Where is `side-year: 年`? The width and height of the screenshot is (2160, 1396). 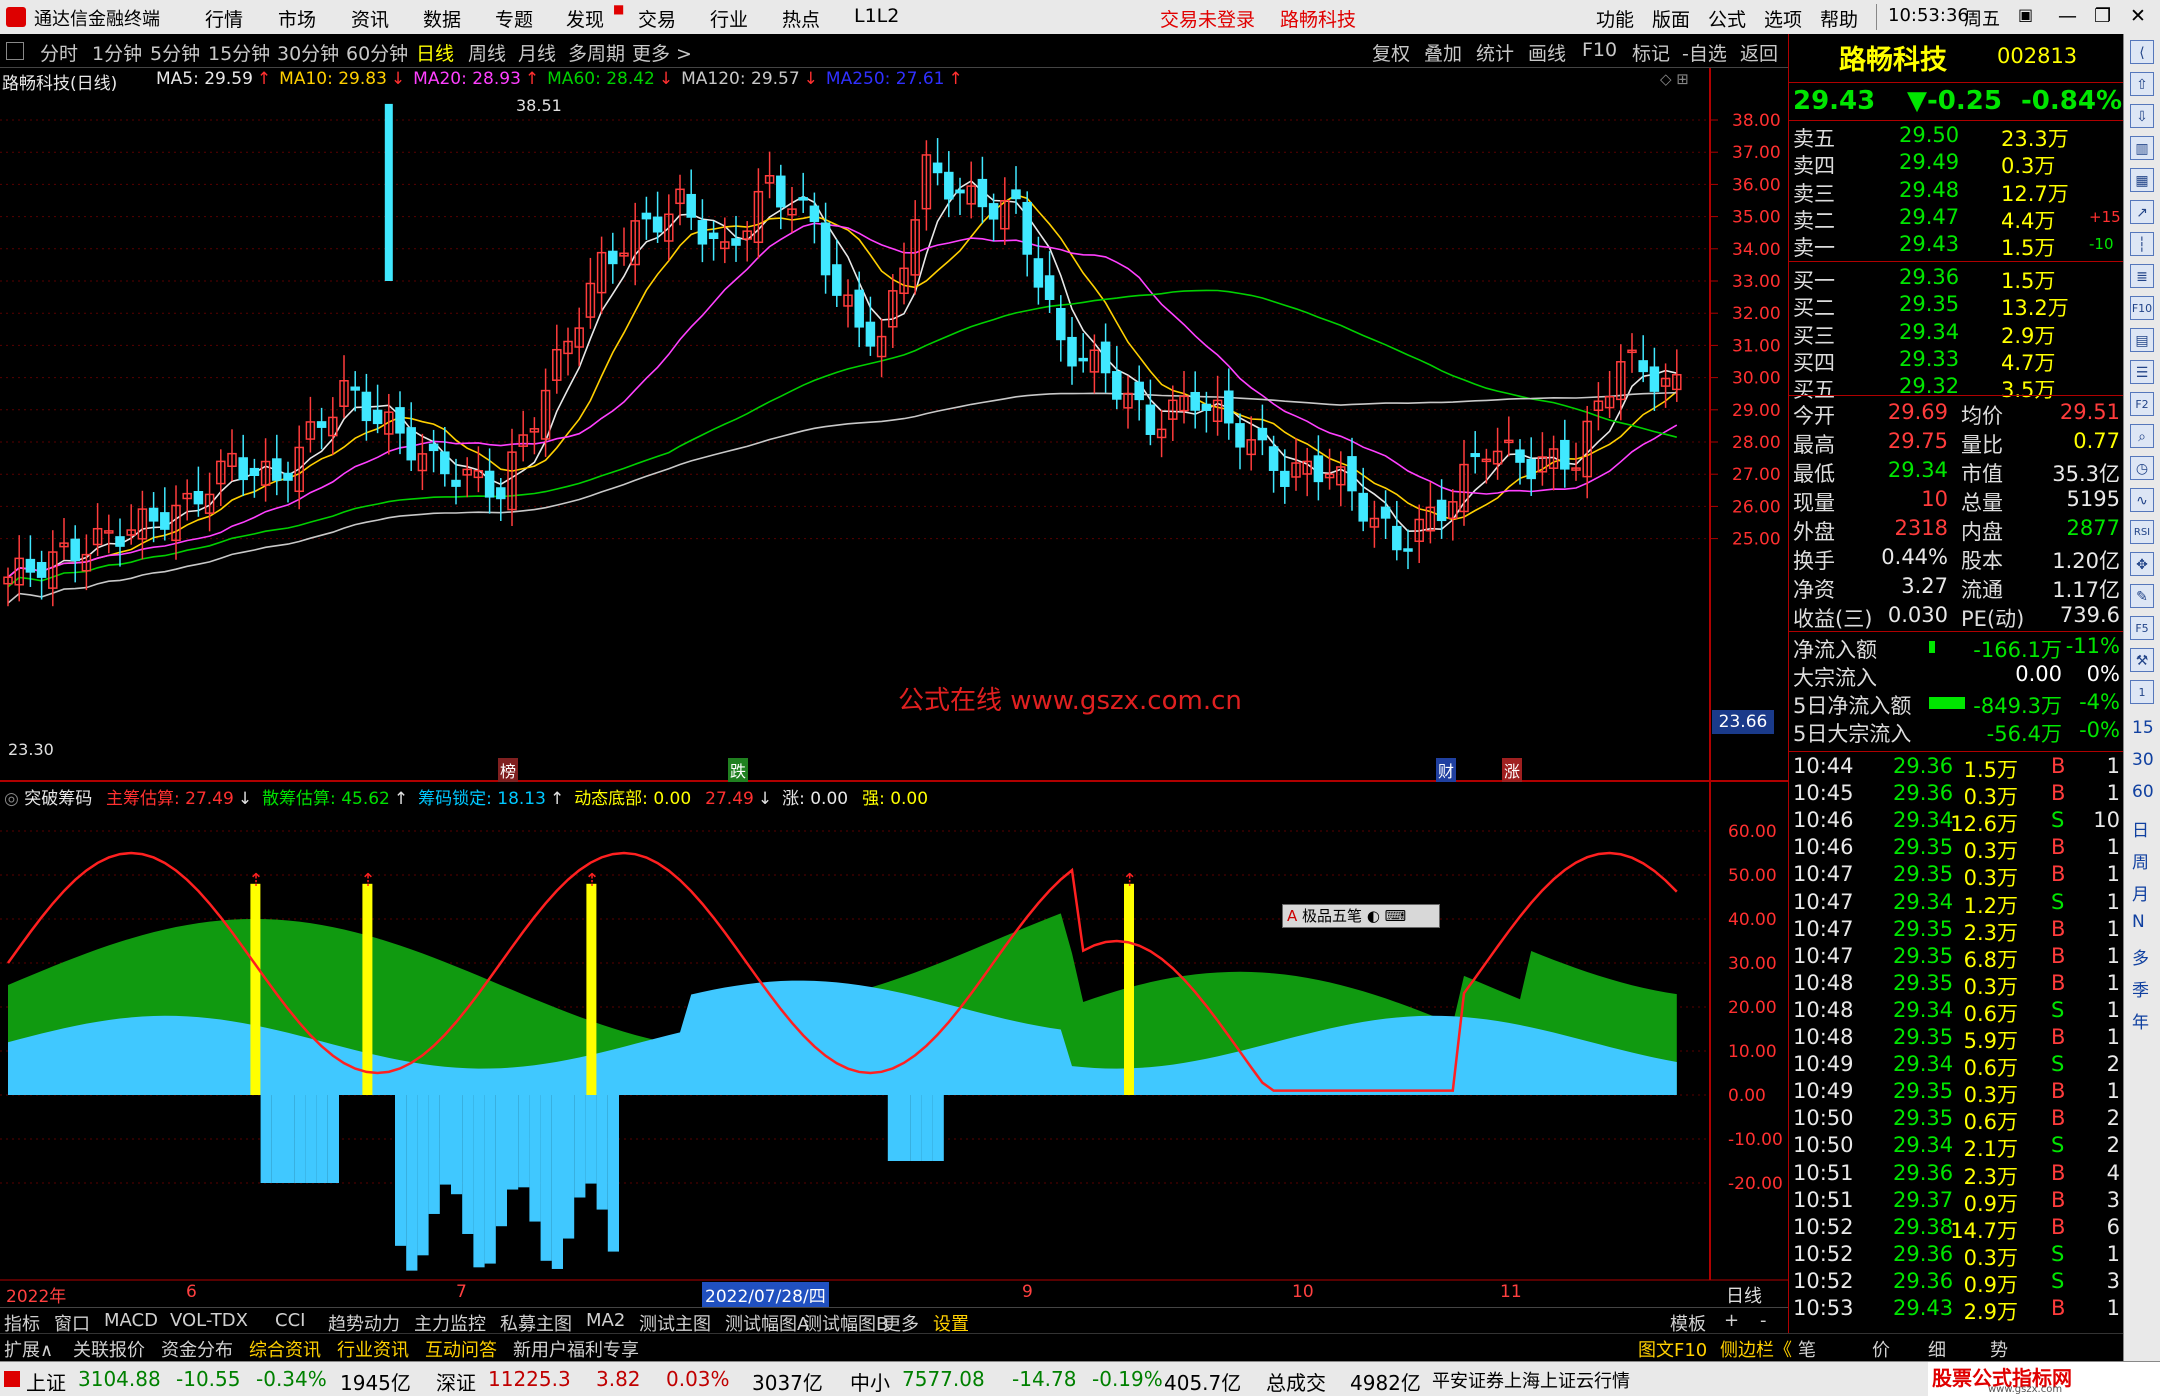 side-year: 年 is located at coordinates (2140, 1020).